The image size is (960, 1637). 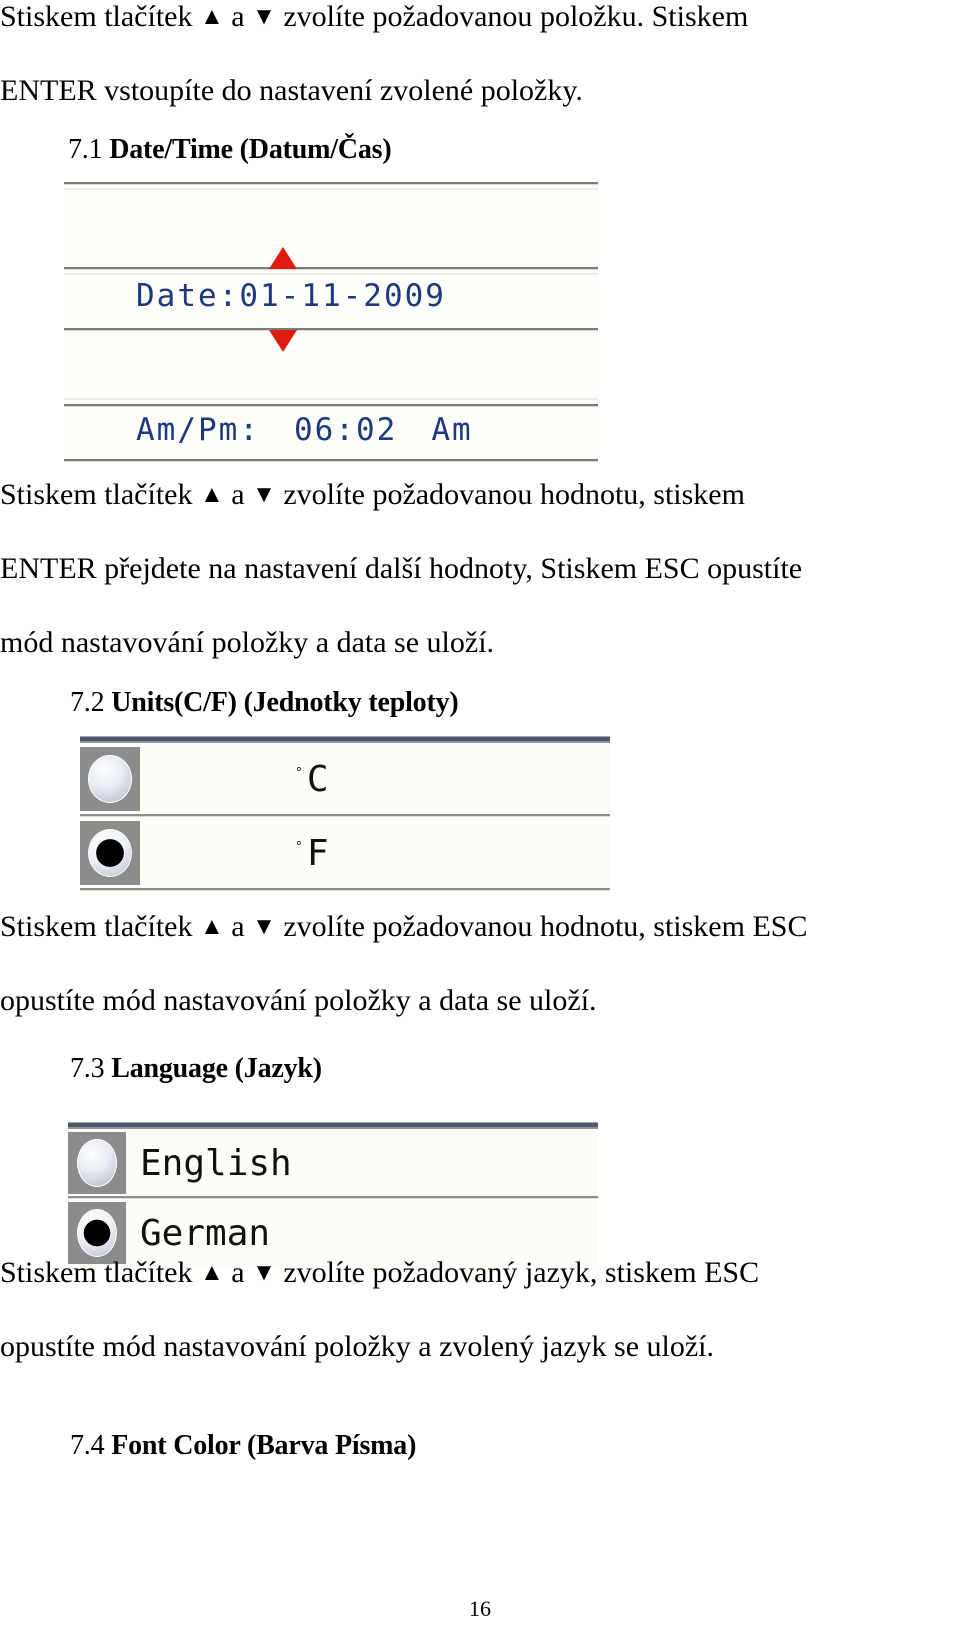 What do you see at coordinates (238, 16) in the screenshot?
I see `intro-word: a` at bounding box center [238, 16].